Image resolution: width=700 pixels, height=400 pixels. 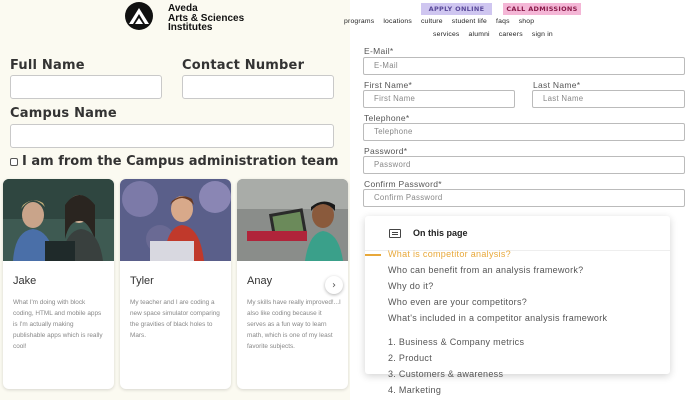 What do you see at coordinates (542, 34) in the screenshot?
I see `nav-link-sign-in: sign in` at bounding box center [542, 34].